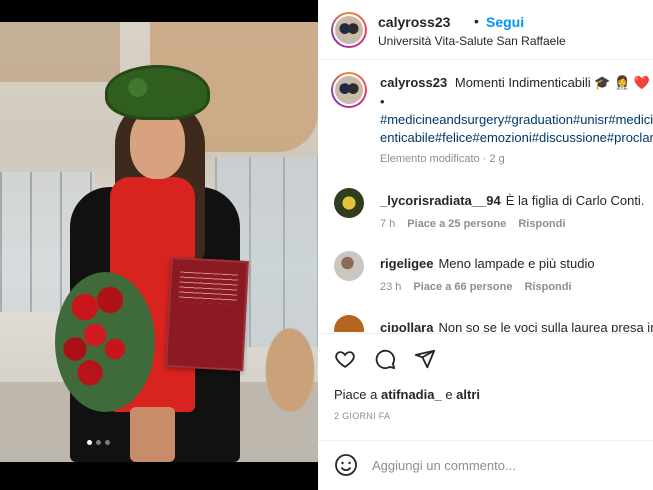 The image size is (653, 490). I want to click on likes-summary: Piace a atifnadia_ e altri, so click(407, 394).